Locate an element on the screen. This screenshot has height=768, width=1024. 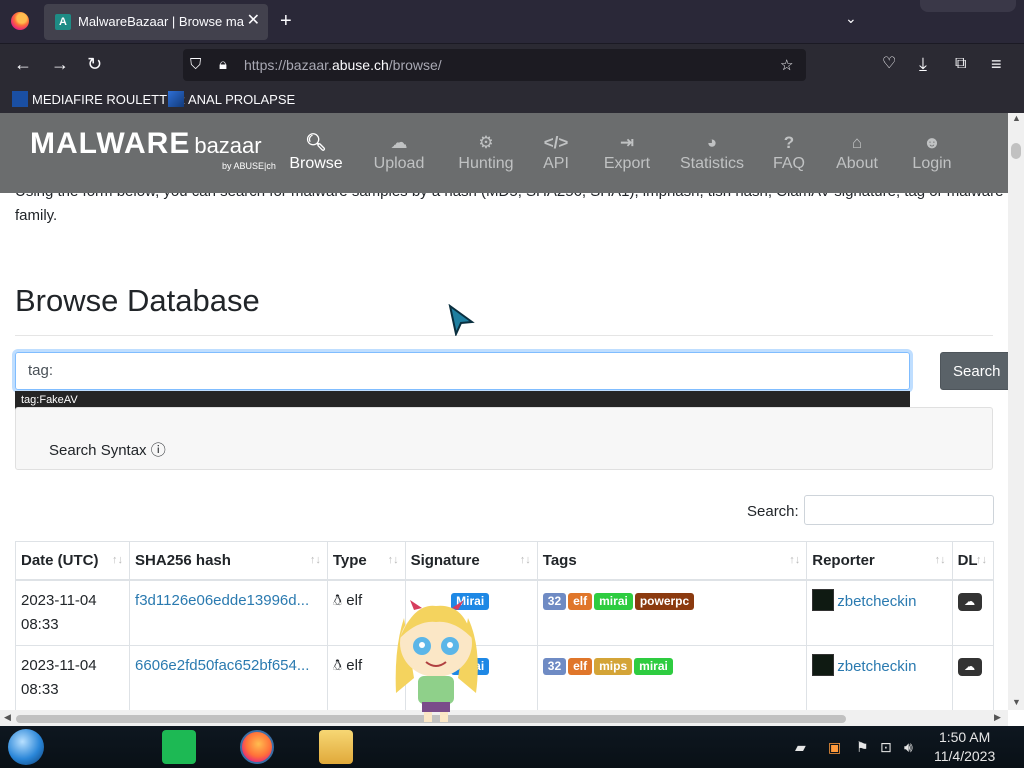
pocket-icon: ♡ is located at coordinates (889, 64).